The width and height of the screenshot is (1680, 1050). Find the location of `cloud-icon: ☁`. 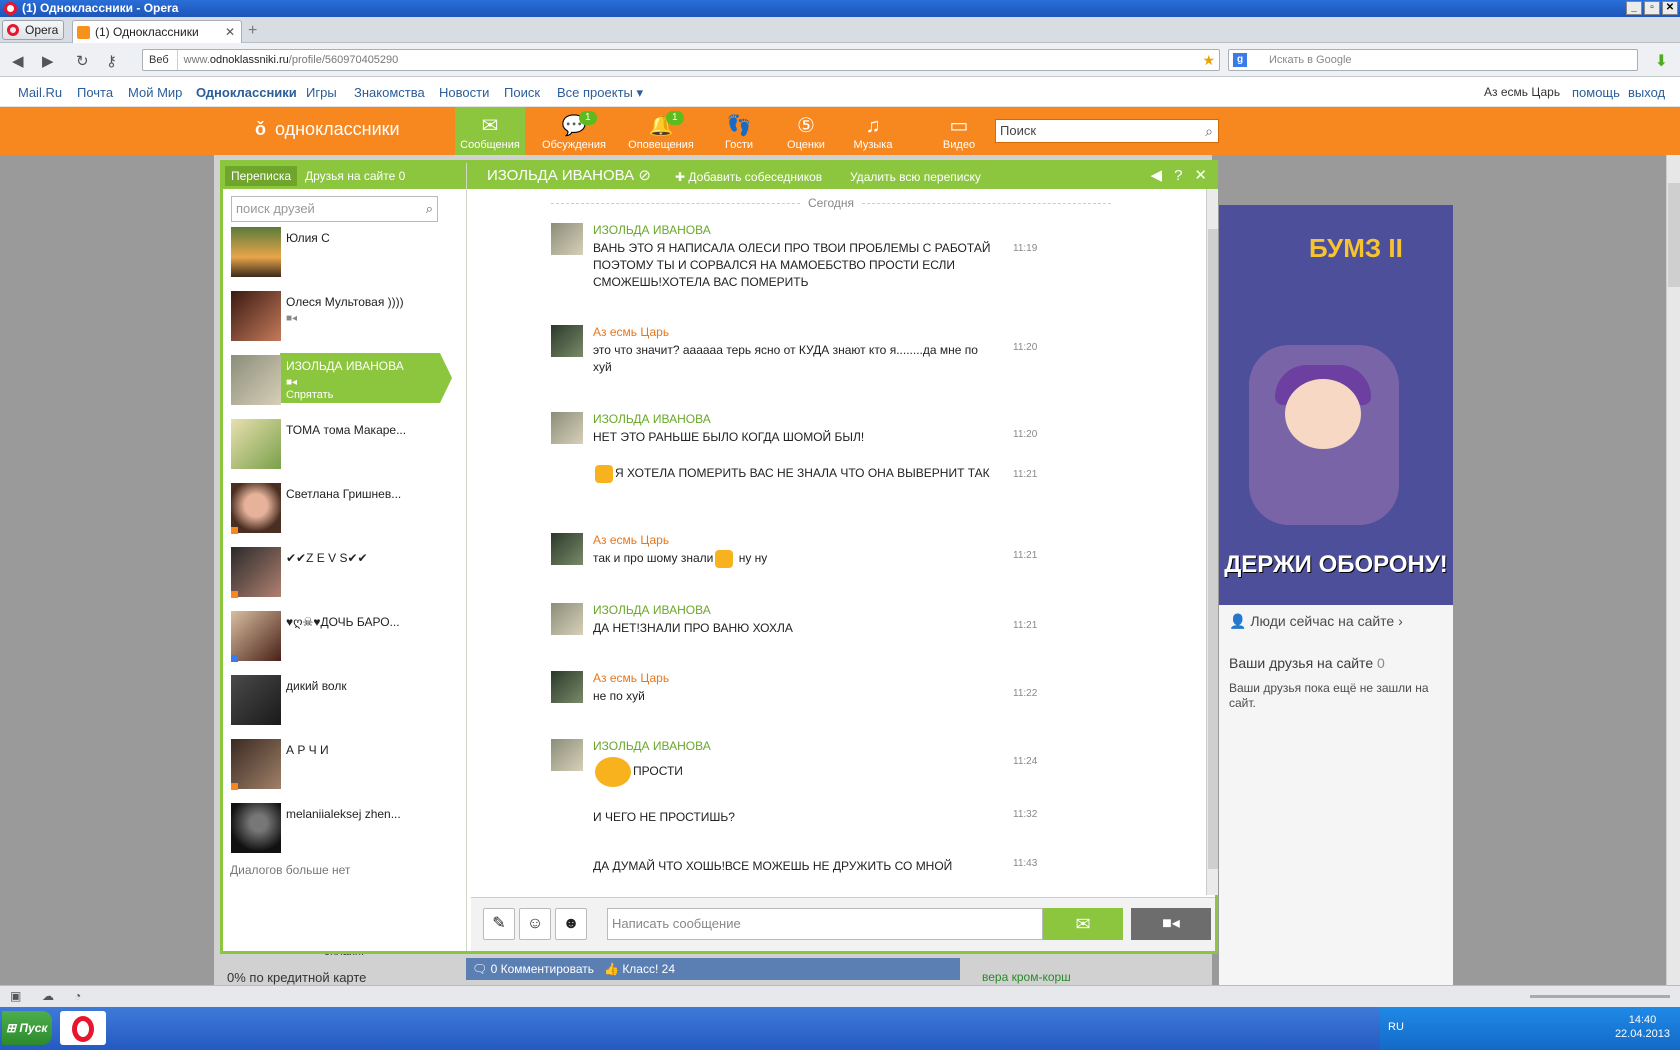

cloud-icon: ☁ is located at coordinates (48, 996).